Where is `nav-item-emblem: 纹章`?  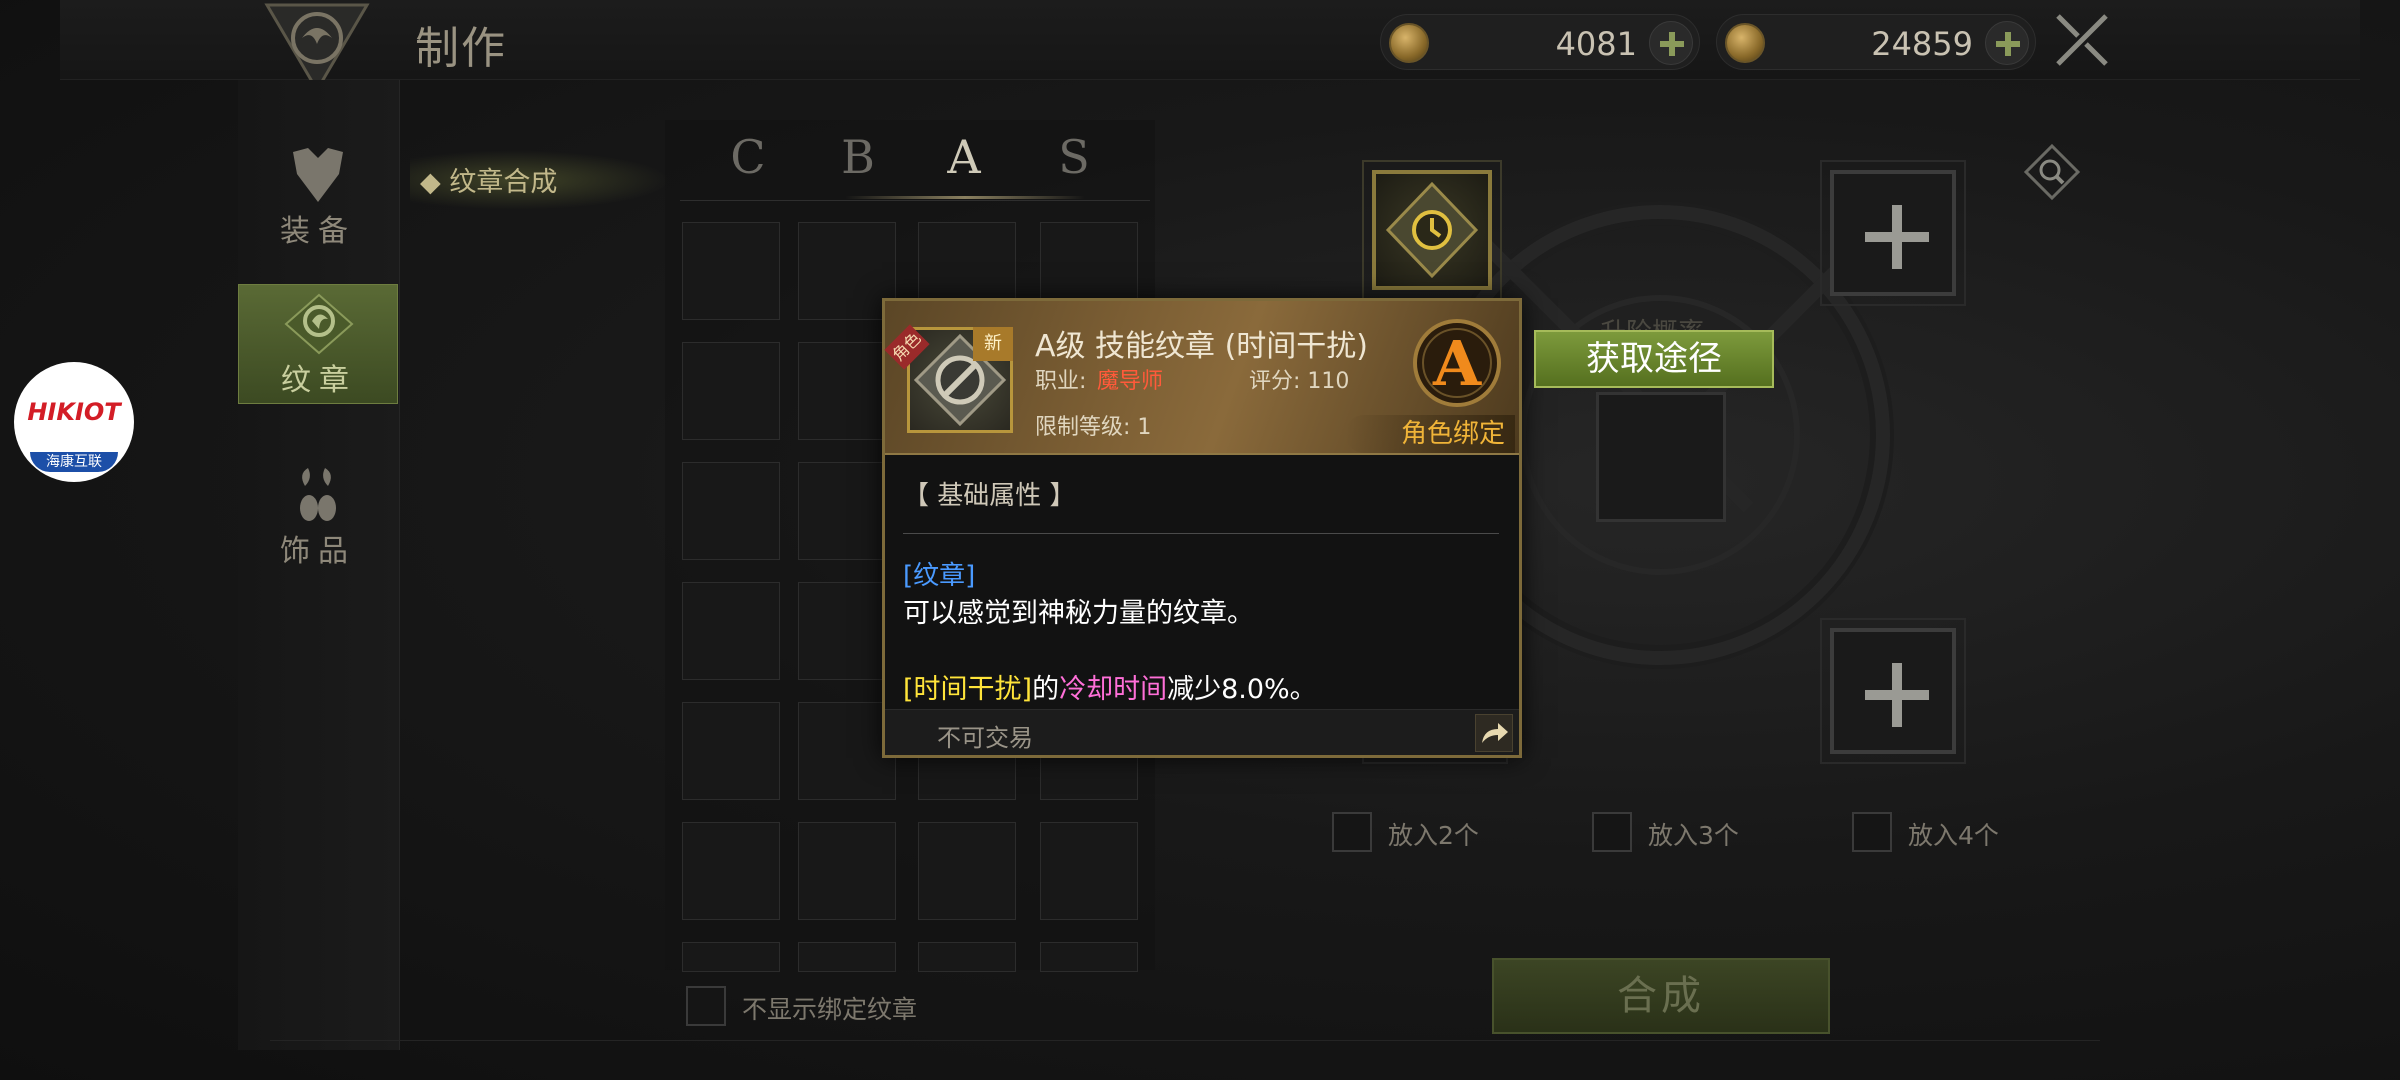 nav-item-emblem: 纹章 is located at coordinates (318, 344).